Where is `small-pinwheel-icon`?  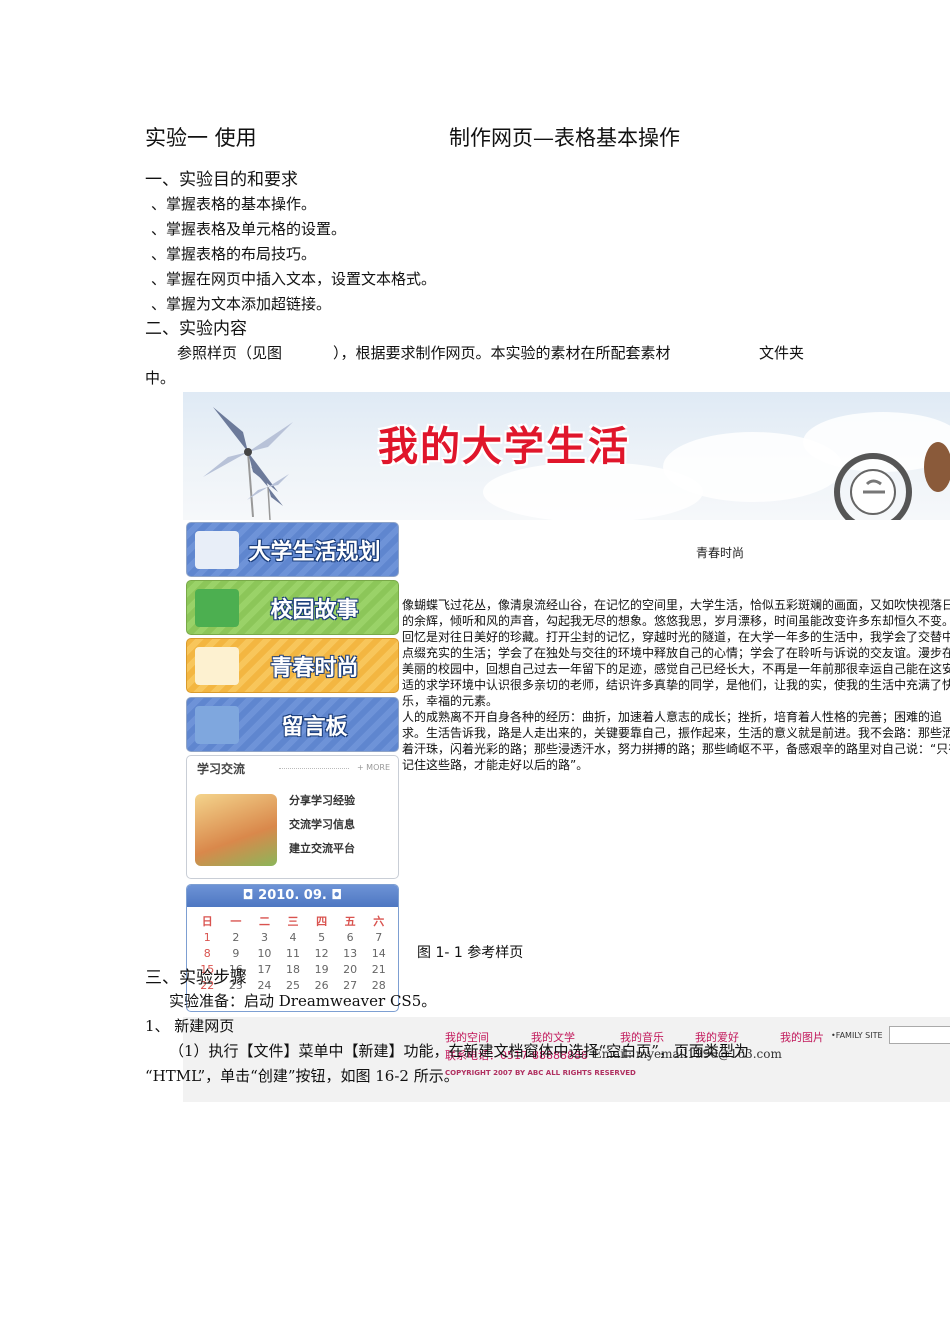
small-pinwheel-icon is located at coordinates (268, 493).